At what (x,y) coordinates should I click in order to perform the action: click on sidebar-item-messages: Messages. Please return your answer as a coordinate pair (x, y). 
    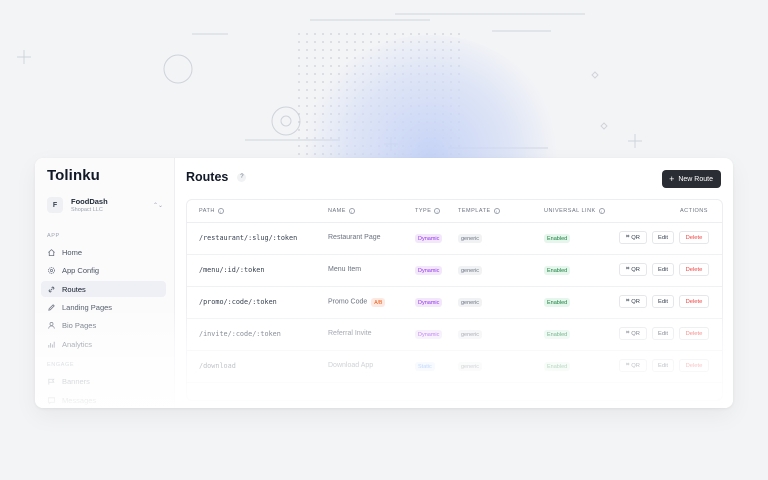
    Looking at the image, I should click on (103, 400).